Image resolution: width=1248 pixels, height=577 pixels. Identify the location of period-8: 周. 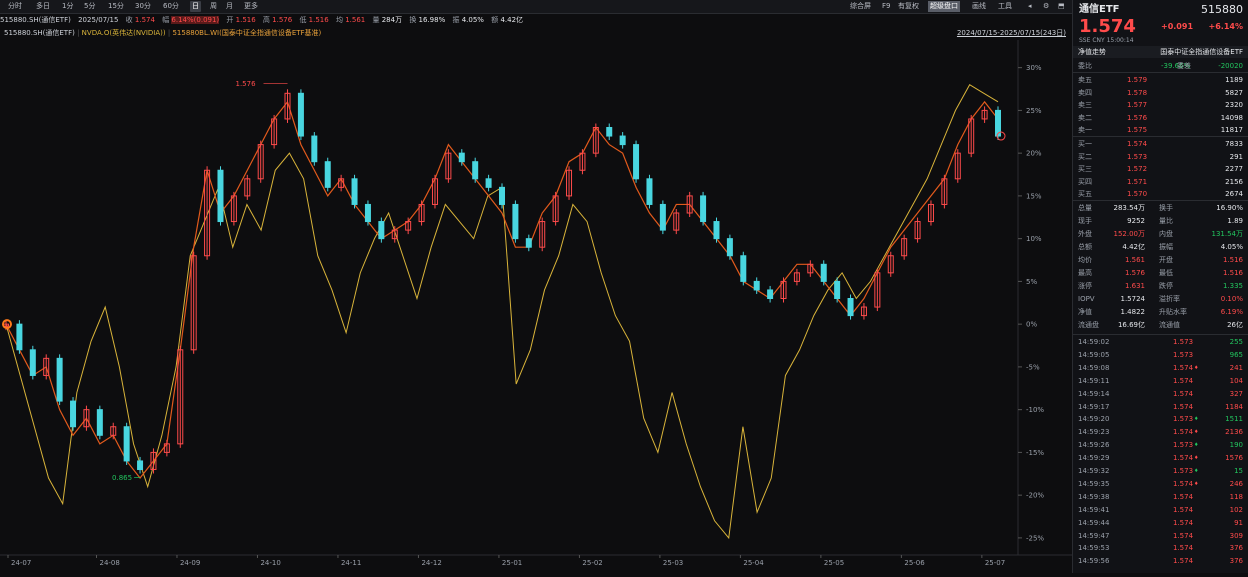
(213, 6).